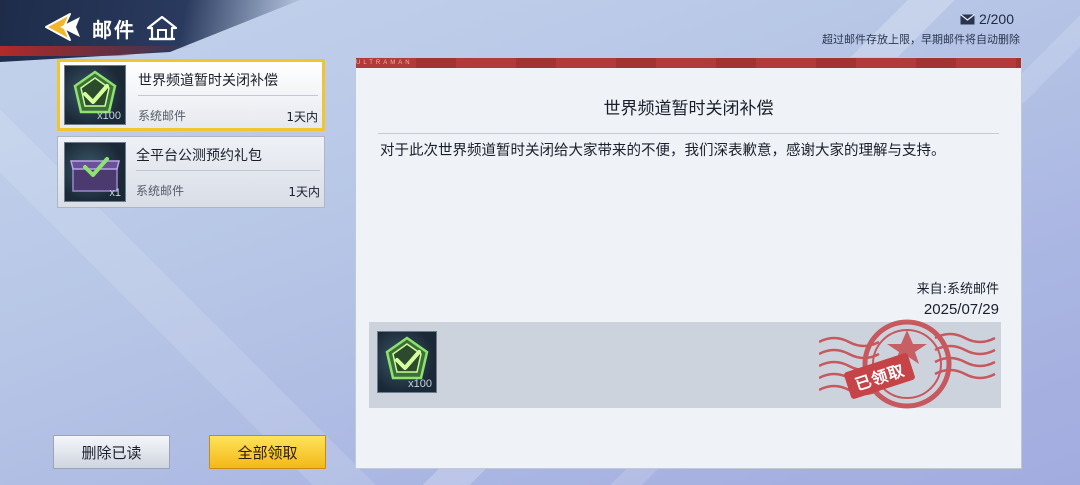 The image size is (1080, 485). What do you see at coordinates (685, 364) in the screenshot?
I see `attachment-panel: x100 已领取` at bounding box center [685, 364].